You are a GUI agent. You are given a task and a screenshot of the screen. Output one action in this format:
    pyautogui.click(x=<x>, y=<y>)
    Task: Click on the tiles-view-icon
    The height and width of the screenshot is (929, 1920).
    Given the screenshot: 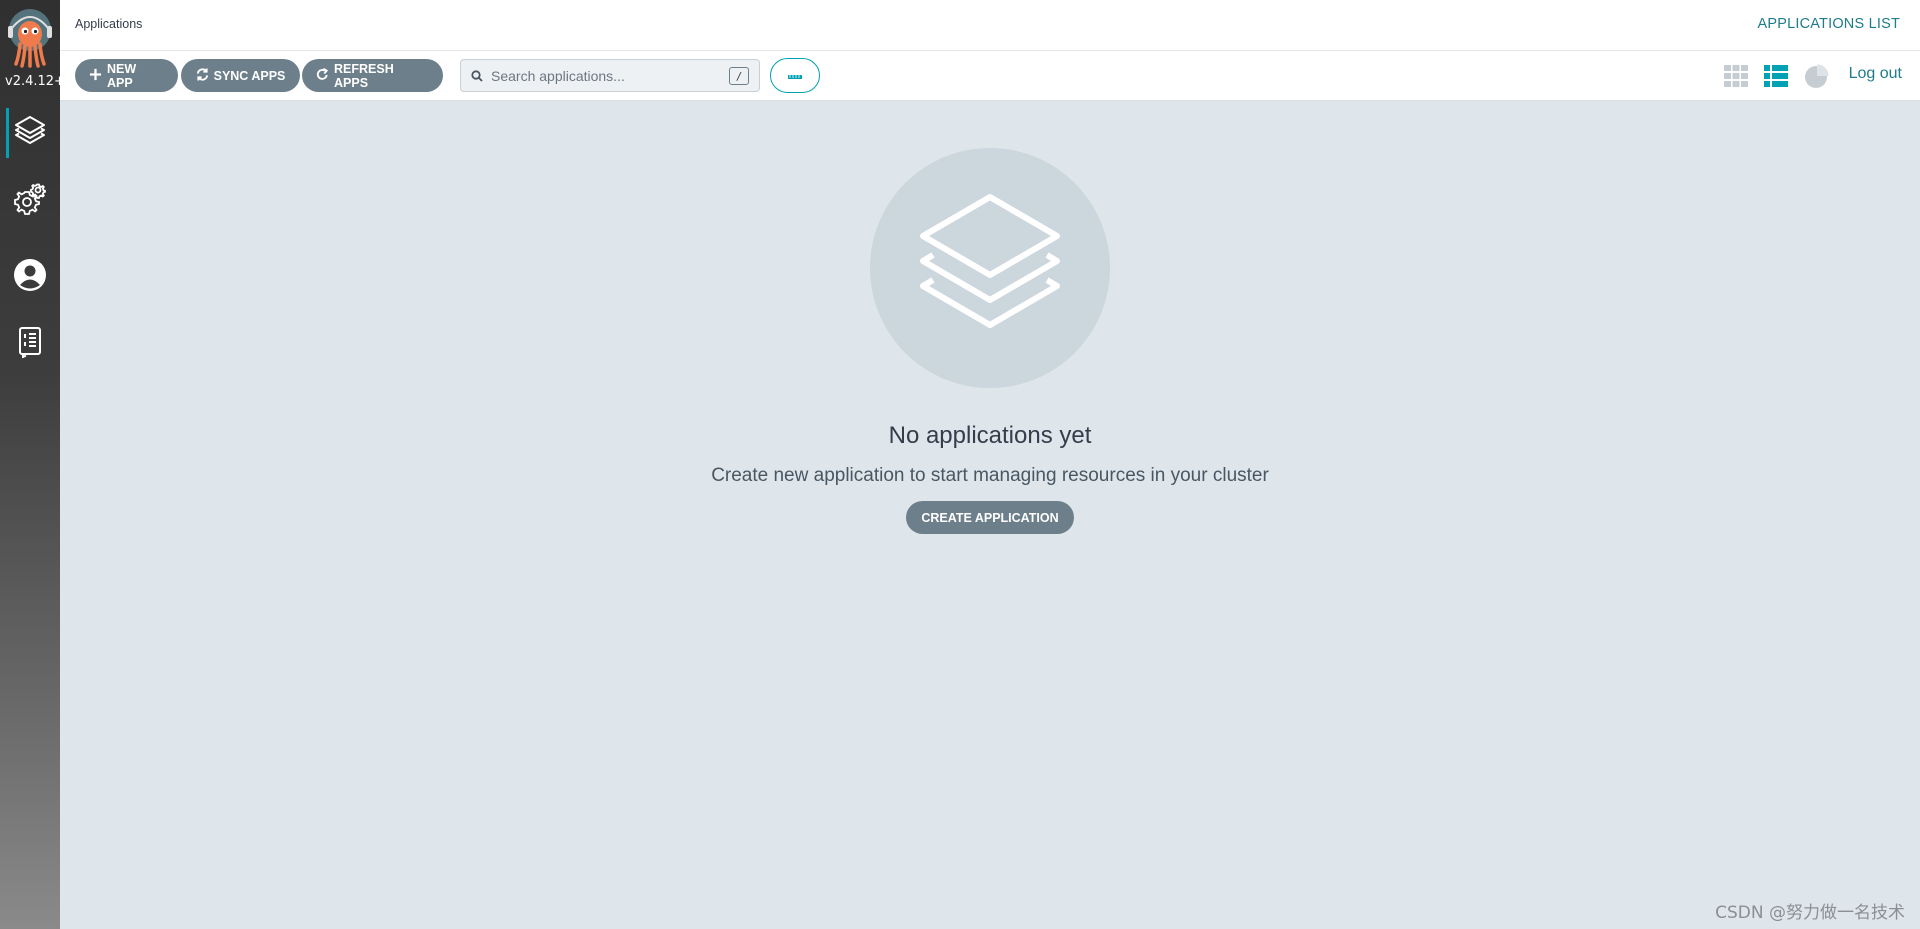 What is the action you would take?
    pyautogui.click(x=1736, y=76)
    